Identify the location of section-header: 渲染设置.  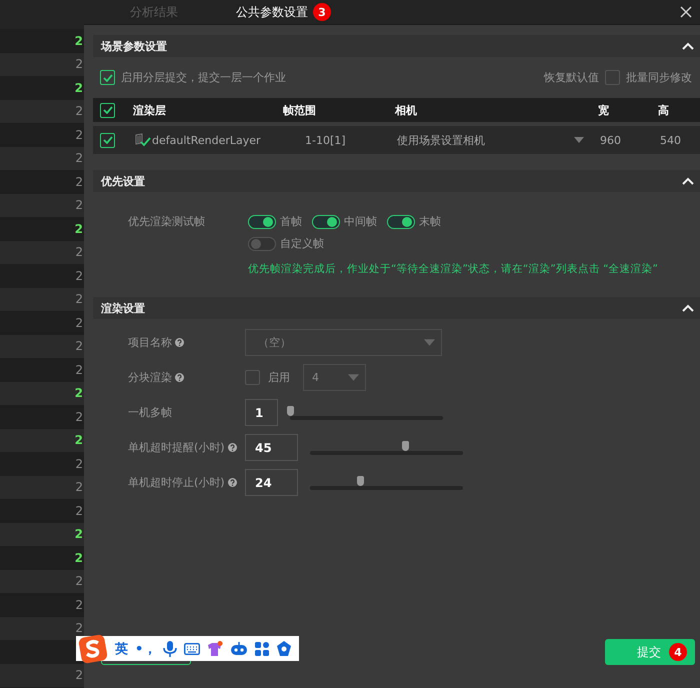
(396, 308).